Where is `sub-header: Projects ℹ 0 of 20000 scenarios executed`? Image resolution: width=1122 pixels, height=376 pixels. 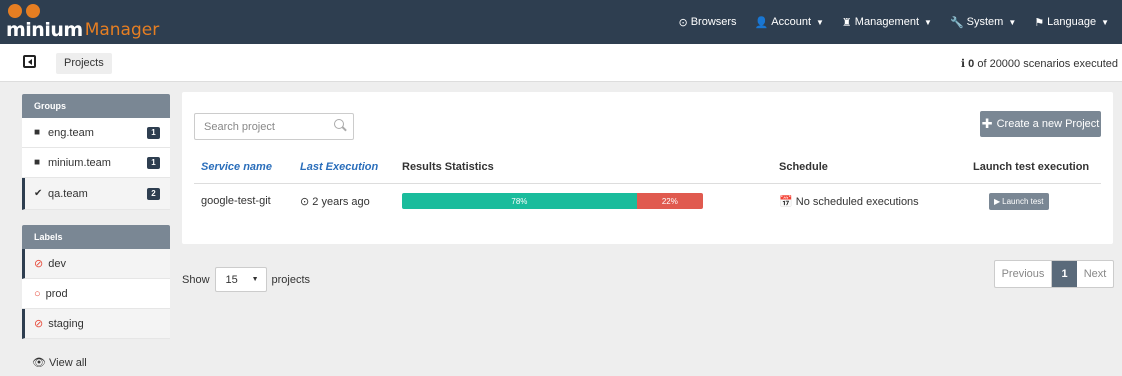 sub-header: Projects ℹ 0 of 20000 scenarios executed is located at coordinates (561, 63).